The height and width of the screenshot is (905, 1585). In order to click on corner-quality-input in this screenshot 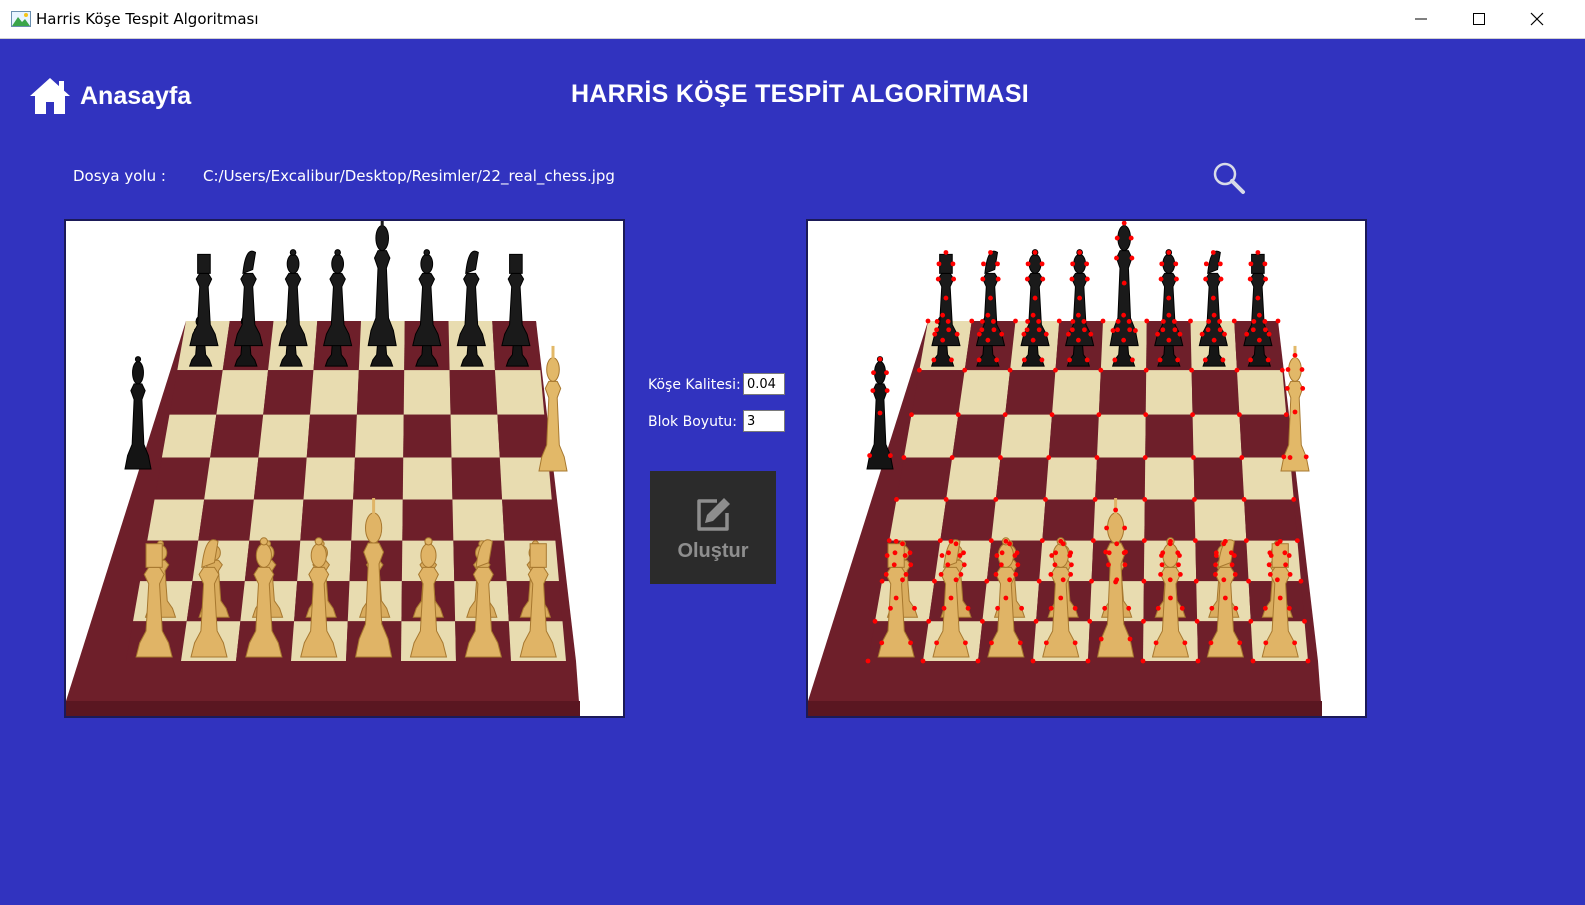, I will do `click(764, 384)`.